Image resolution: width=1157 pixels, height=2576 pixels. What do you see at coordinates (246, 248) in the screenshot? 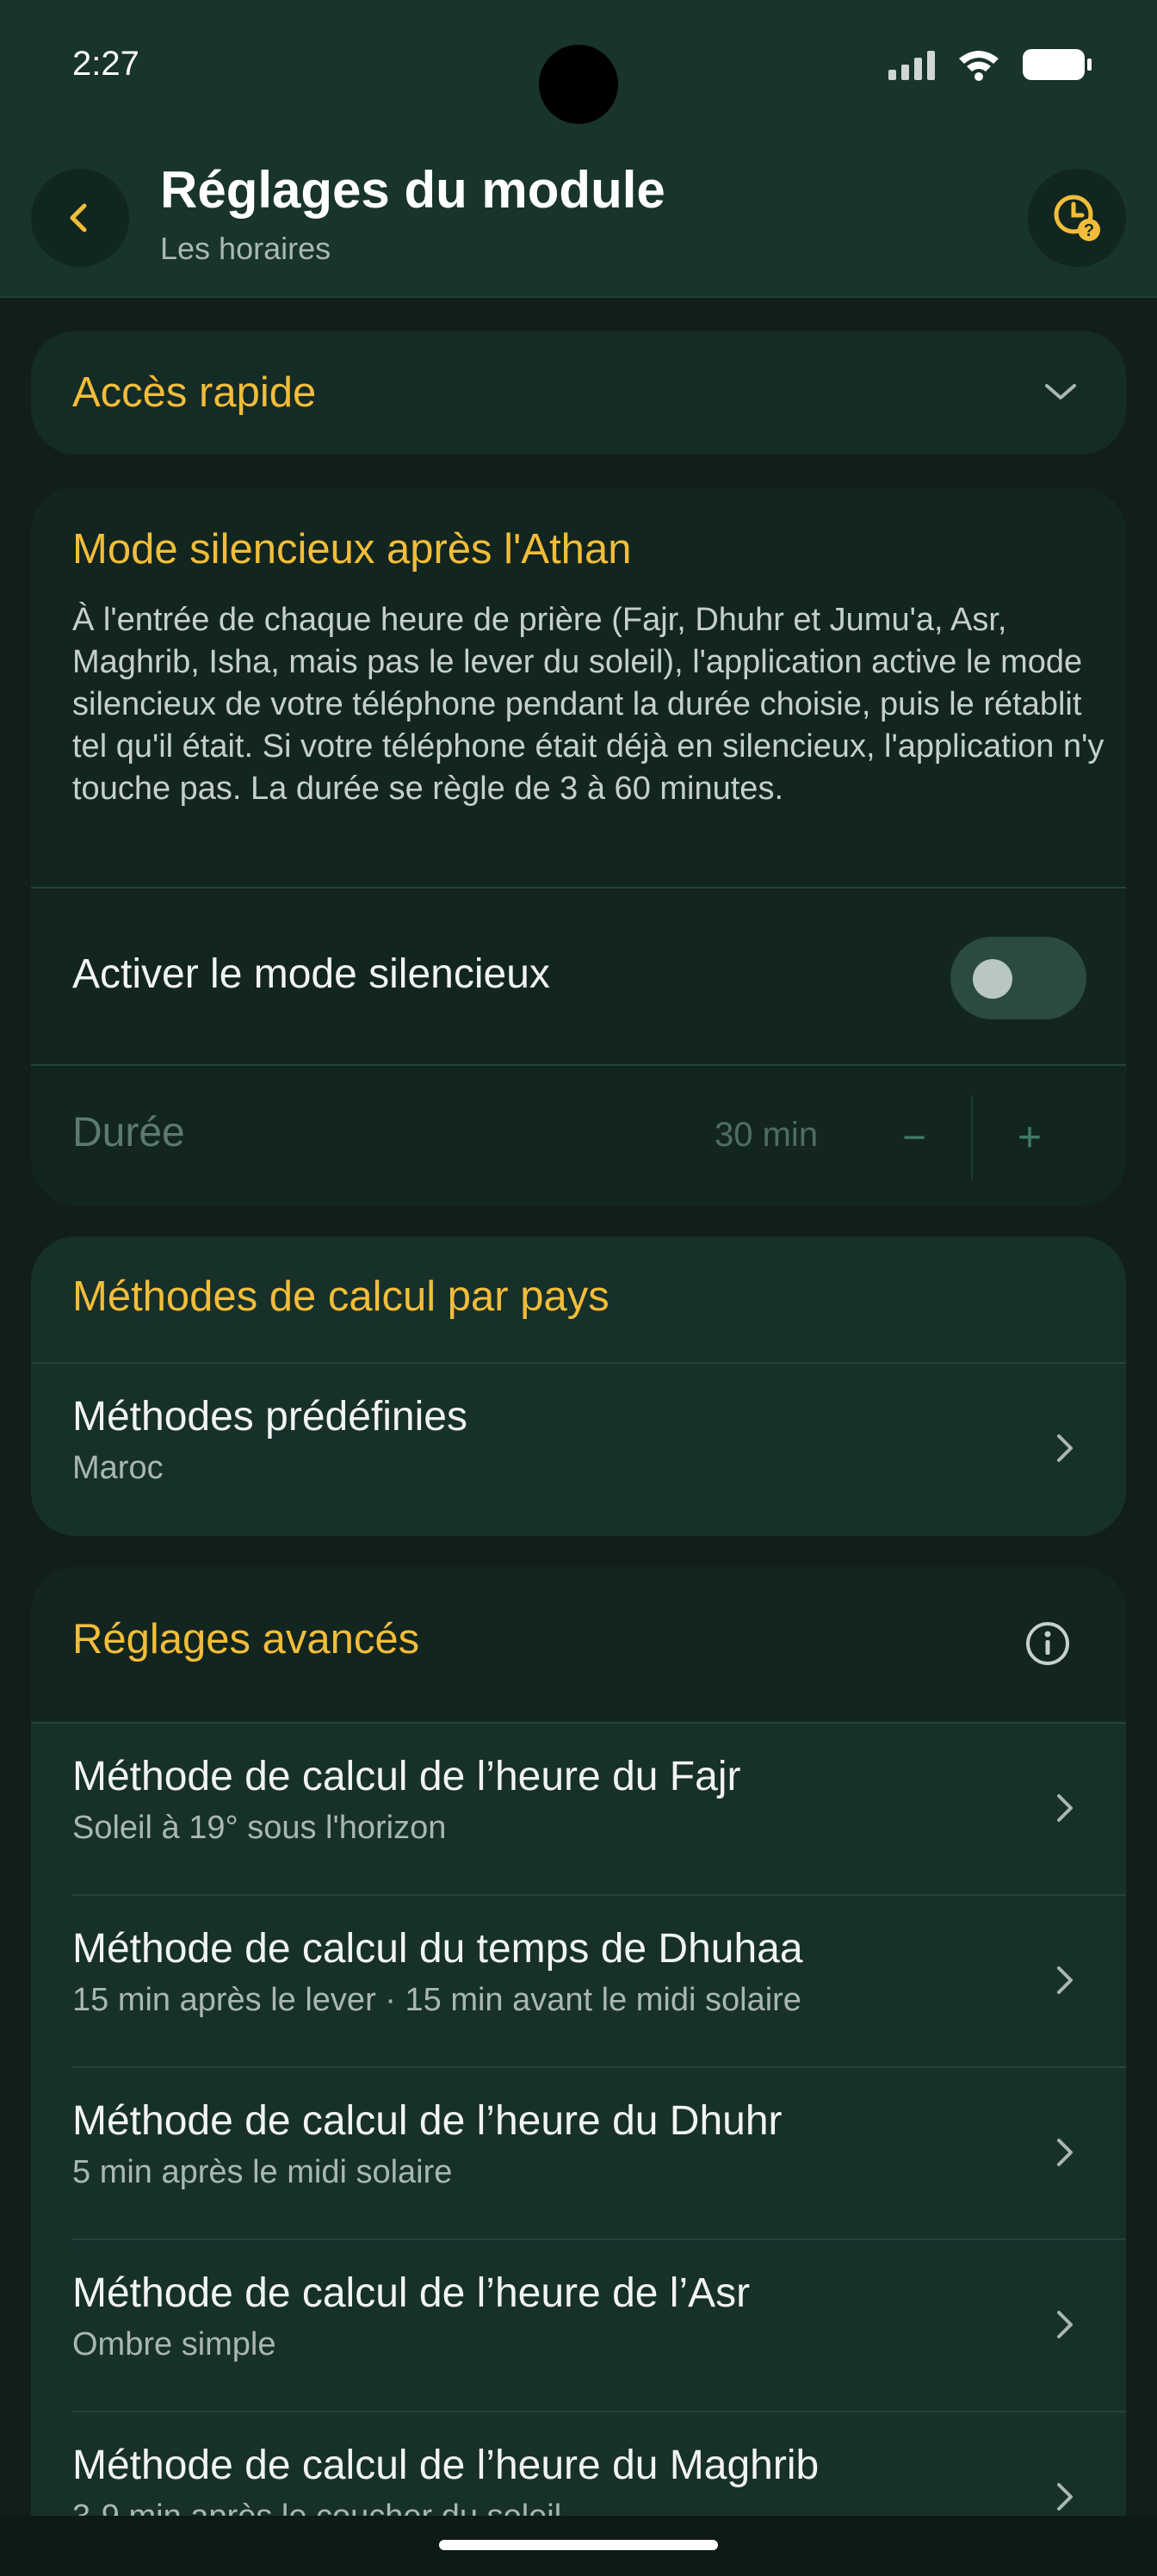
I see `page-subtitle: Les horaires` at bounding box center [246, 248].